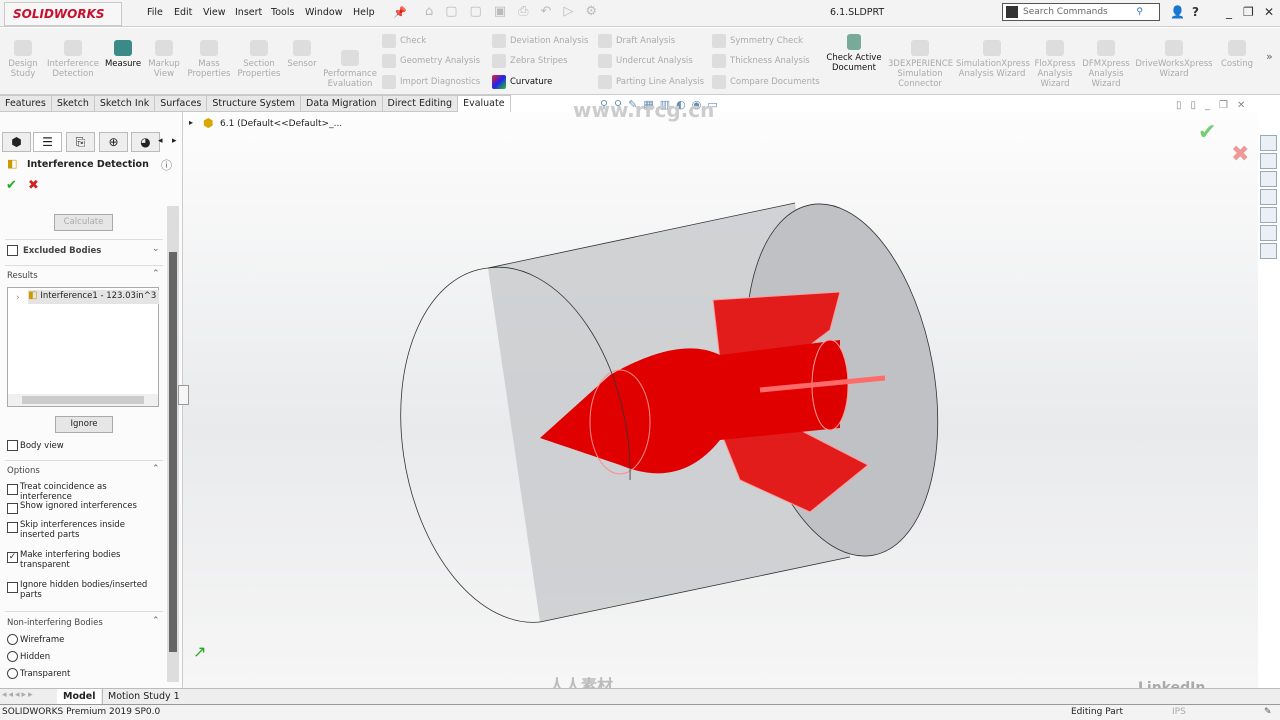 Image resolution: width=1280 pixels, height=720 pixels. Describe the element at coordinates (342, 103) in the screenshot. I see `tab-data-migration: Data Migration` at that location.